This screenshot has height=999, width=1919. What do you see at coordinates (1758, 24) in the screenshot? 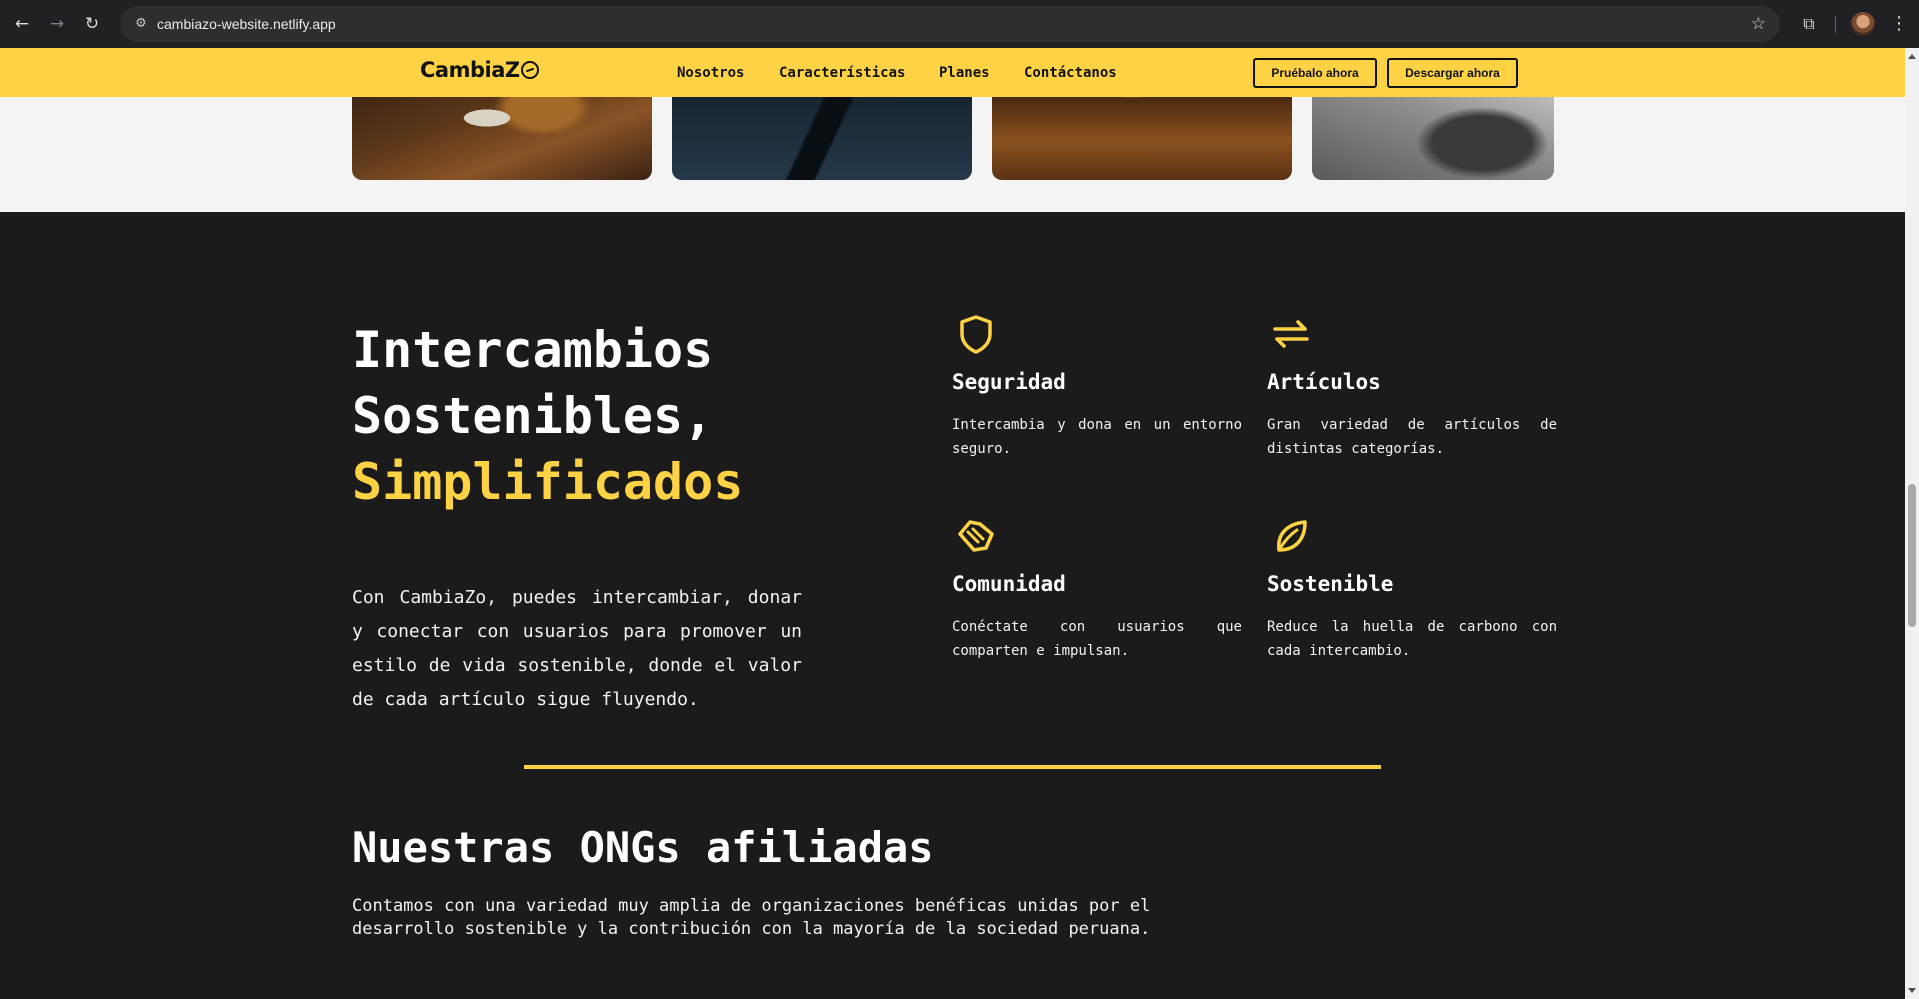
I see `star-icon: ☆` at bounding box center [1758, 24].